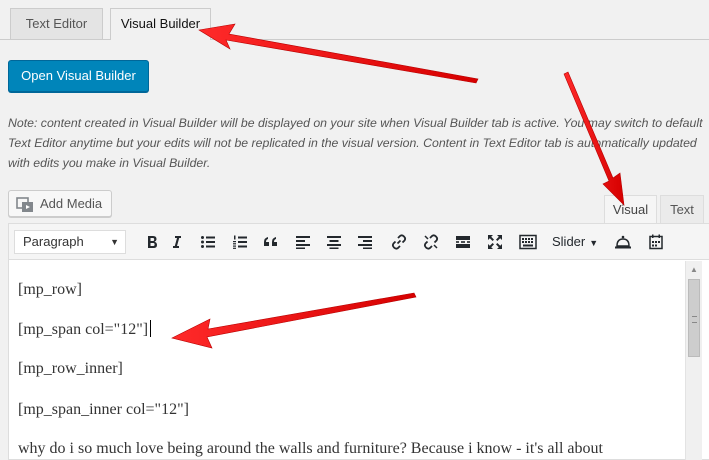  I want to click on insert-link-button, so click(399, 242).